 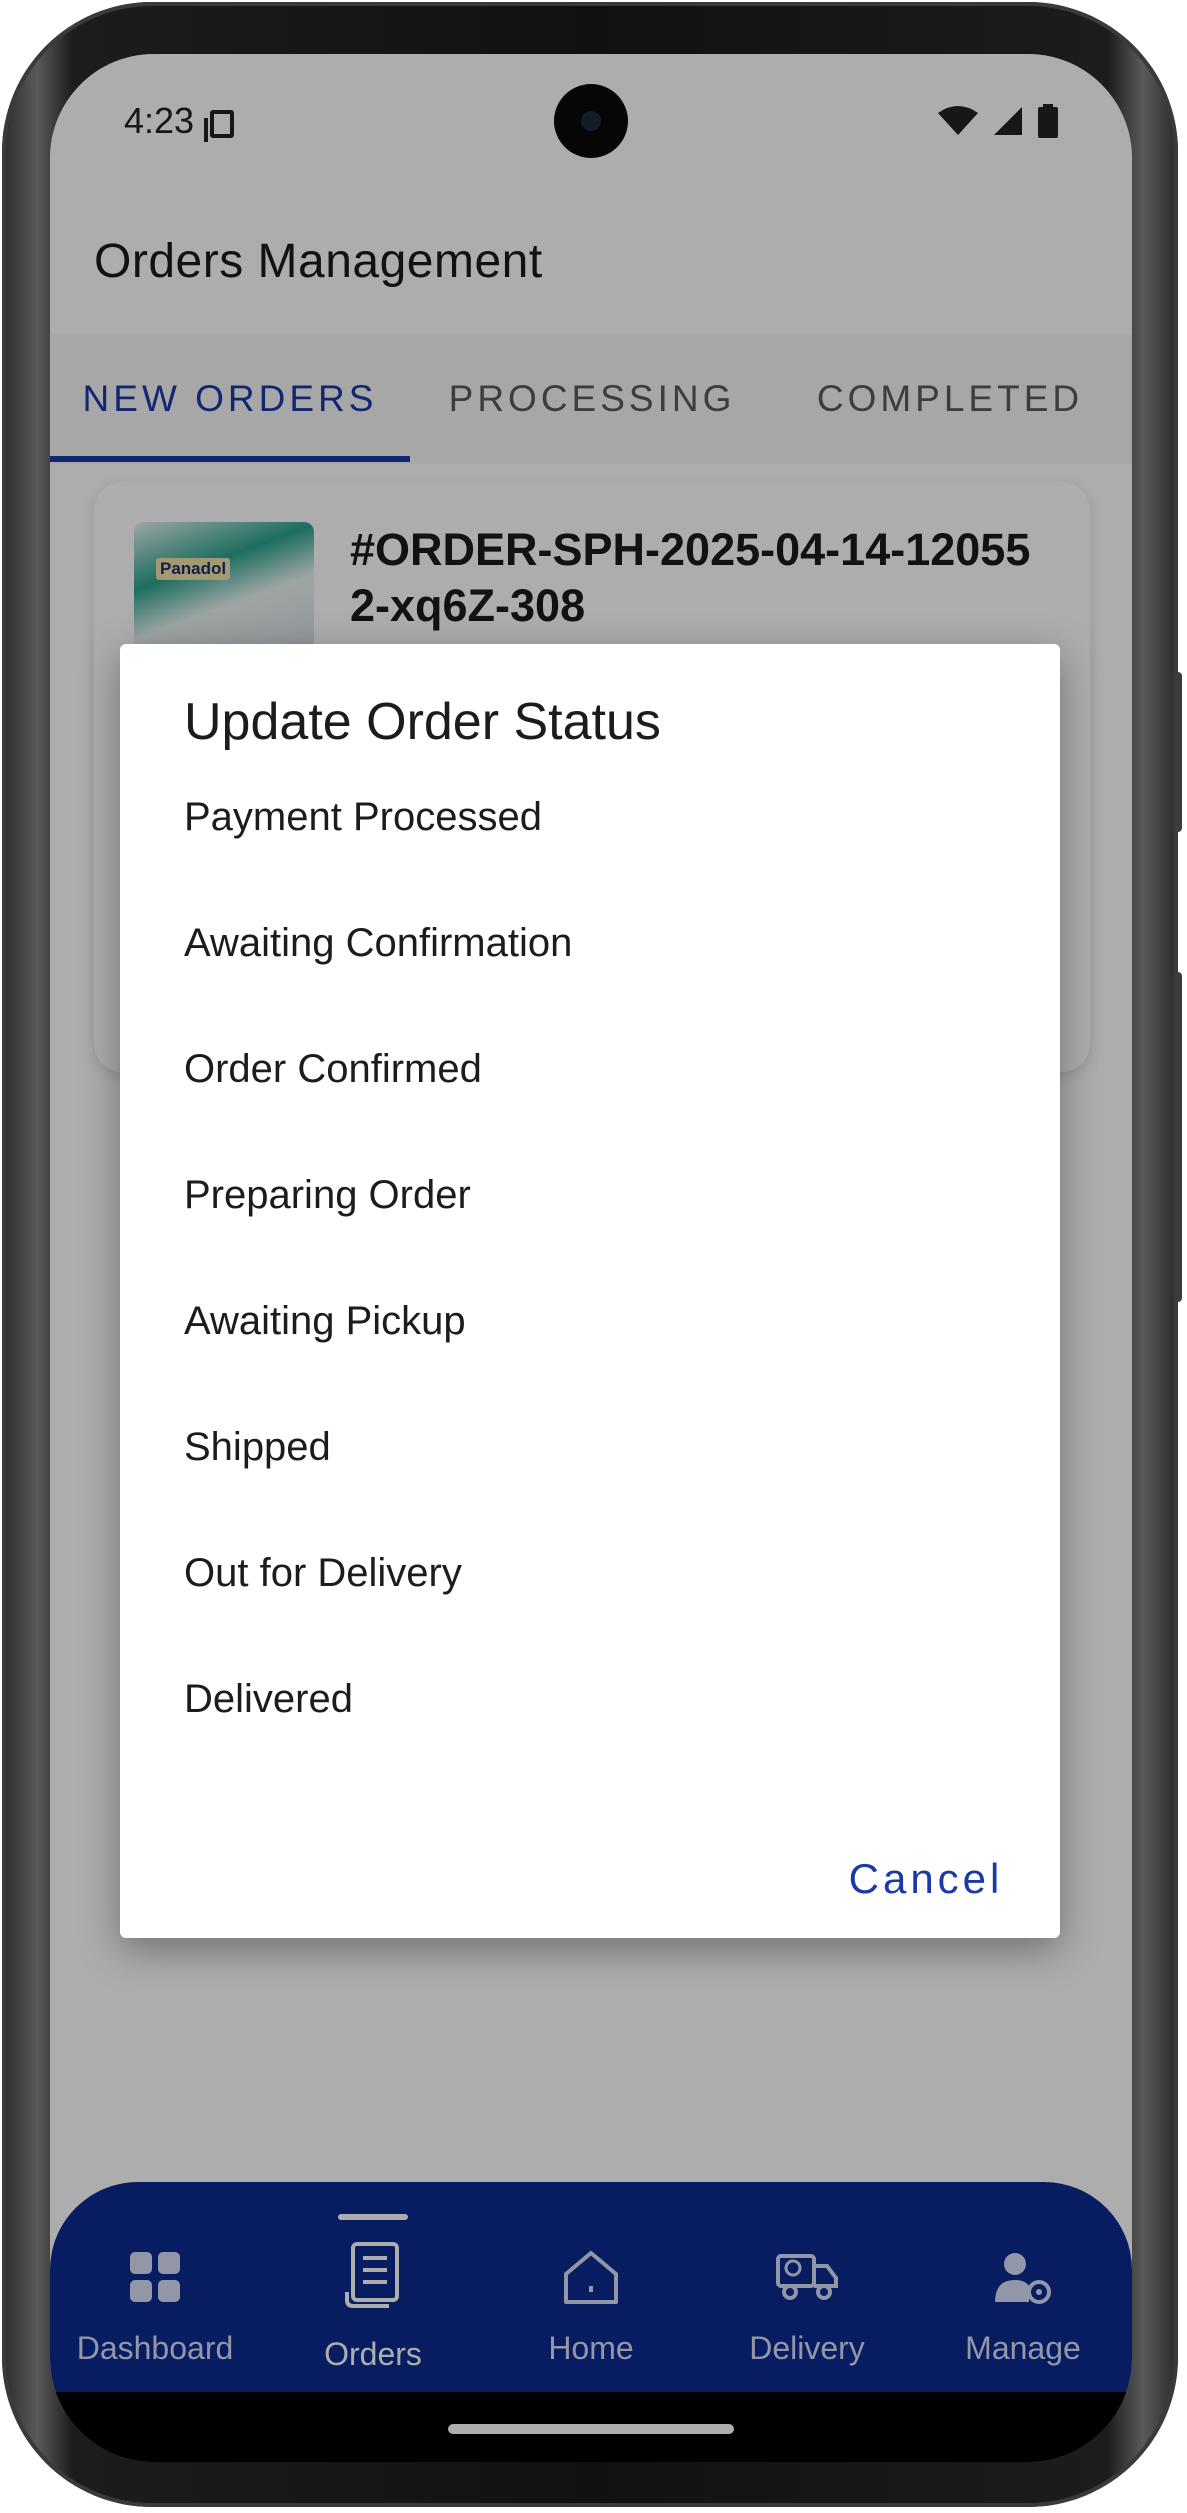 I want to click on status-option-delivered: Delivered, so click(x=584, y=1699).